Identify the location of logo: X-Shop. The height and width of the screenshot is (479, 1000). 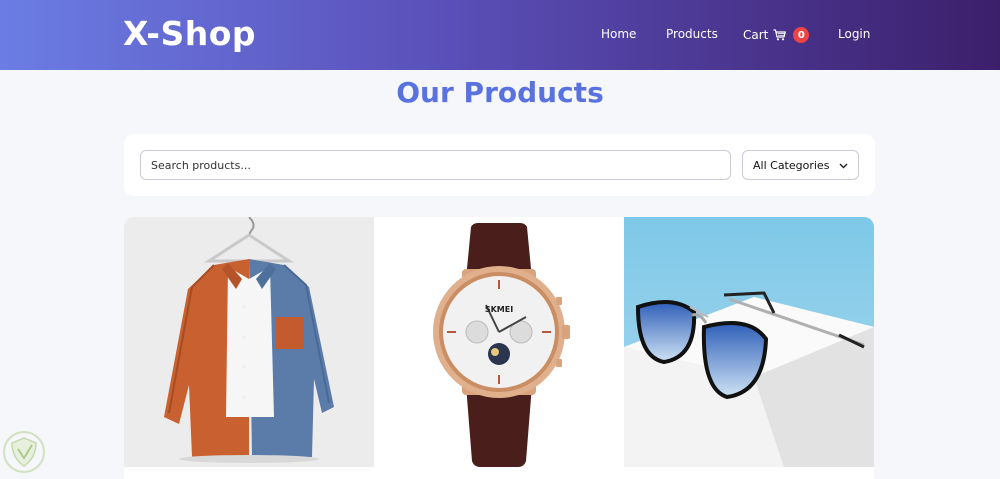
(189, 33).